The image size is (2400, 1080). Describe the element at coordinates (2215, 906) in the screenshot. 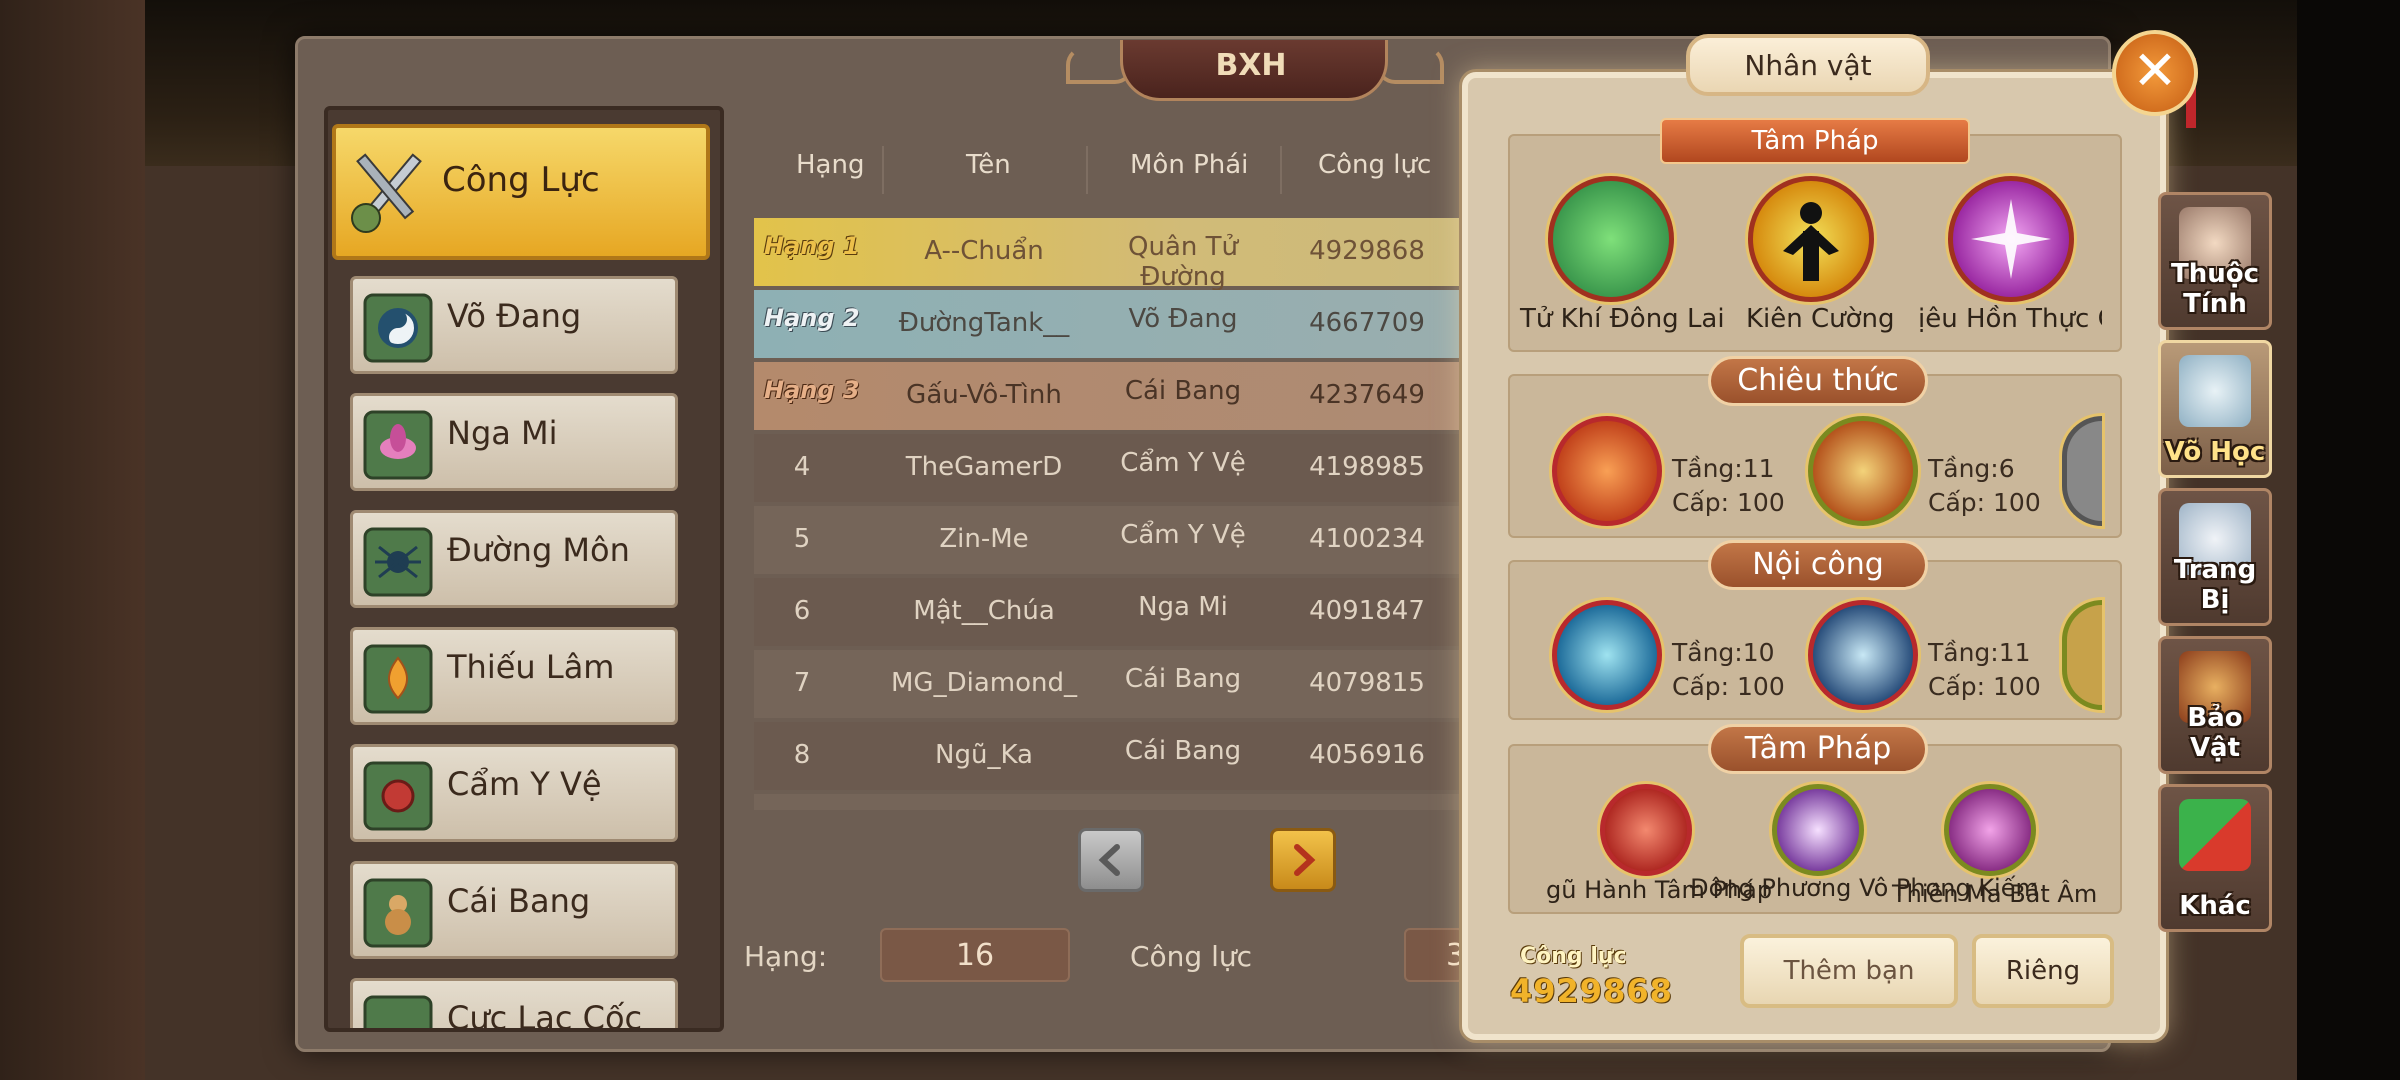

I see `side-tab-label: Khác` at that location.